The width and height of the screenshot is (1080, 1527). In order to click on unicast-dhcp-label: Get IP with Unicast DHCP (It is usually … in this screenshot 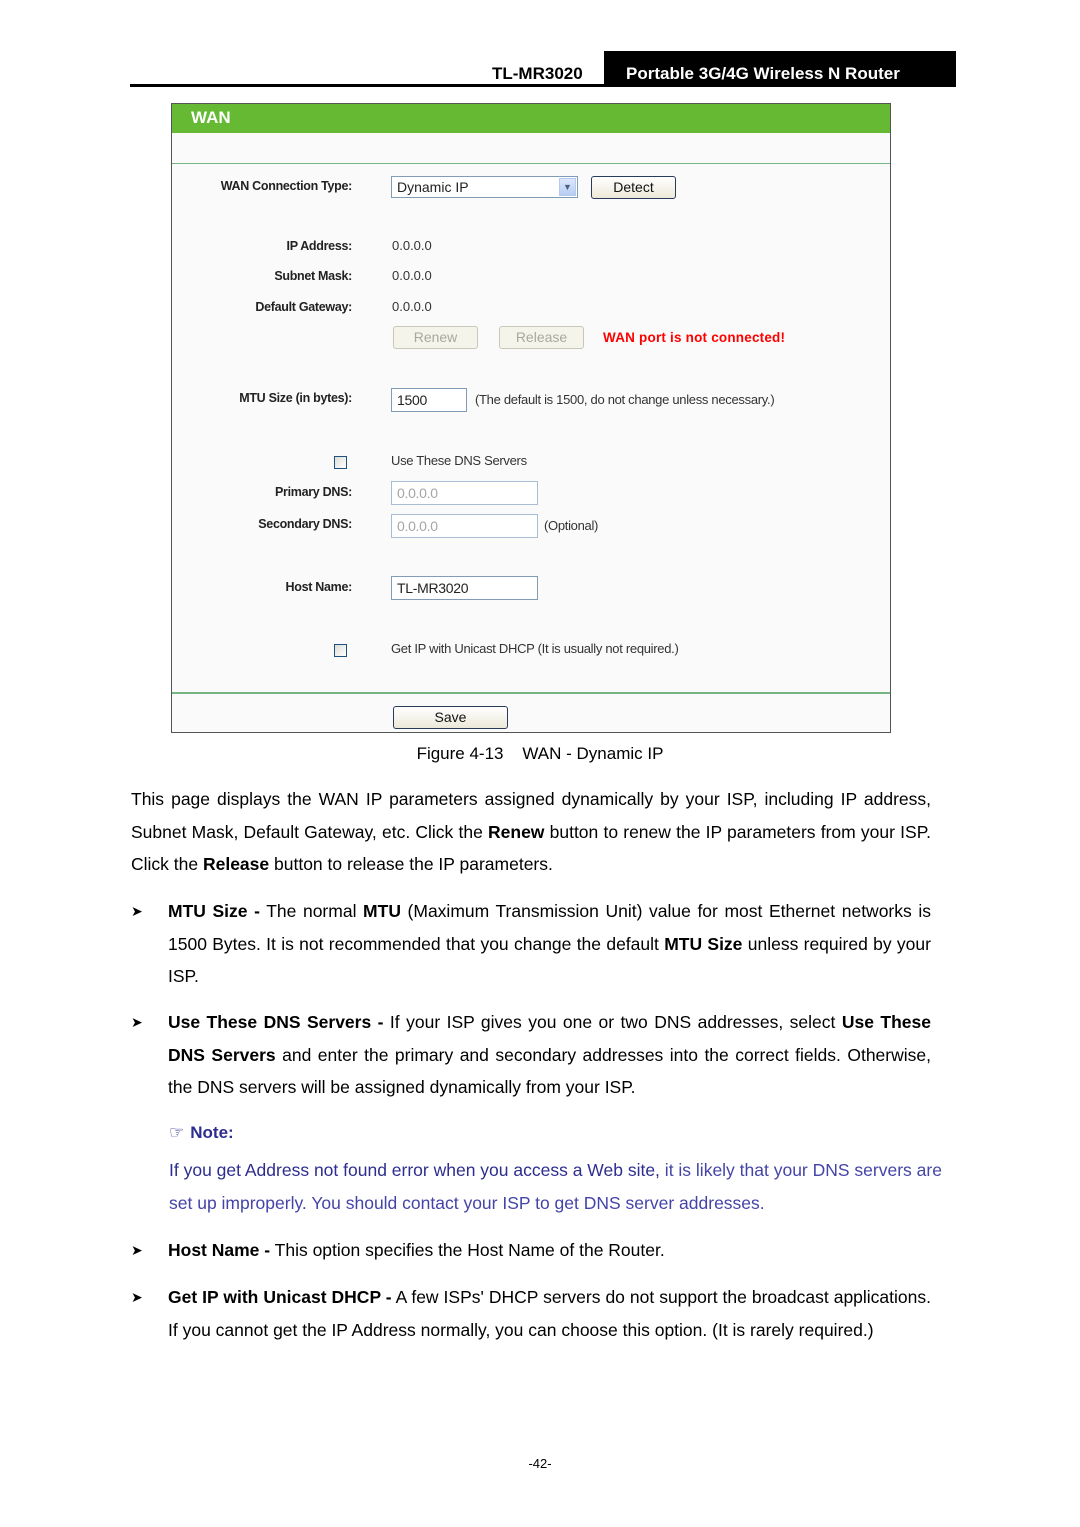, I will do `click(535, 648)`.